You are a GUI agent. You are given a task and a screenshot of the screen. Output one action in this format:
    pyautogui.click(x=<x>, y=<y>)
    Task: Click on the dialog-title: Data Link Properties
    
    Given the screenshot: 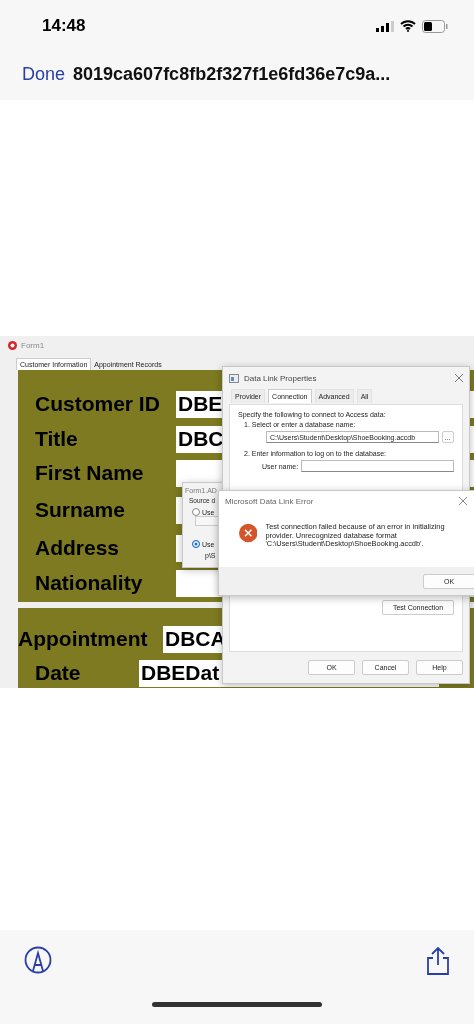 What is the action you would take?
    pyautogui.click(x=281, y=378)
    